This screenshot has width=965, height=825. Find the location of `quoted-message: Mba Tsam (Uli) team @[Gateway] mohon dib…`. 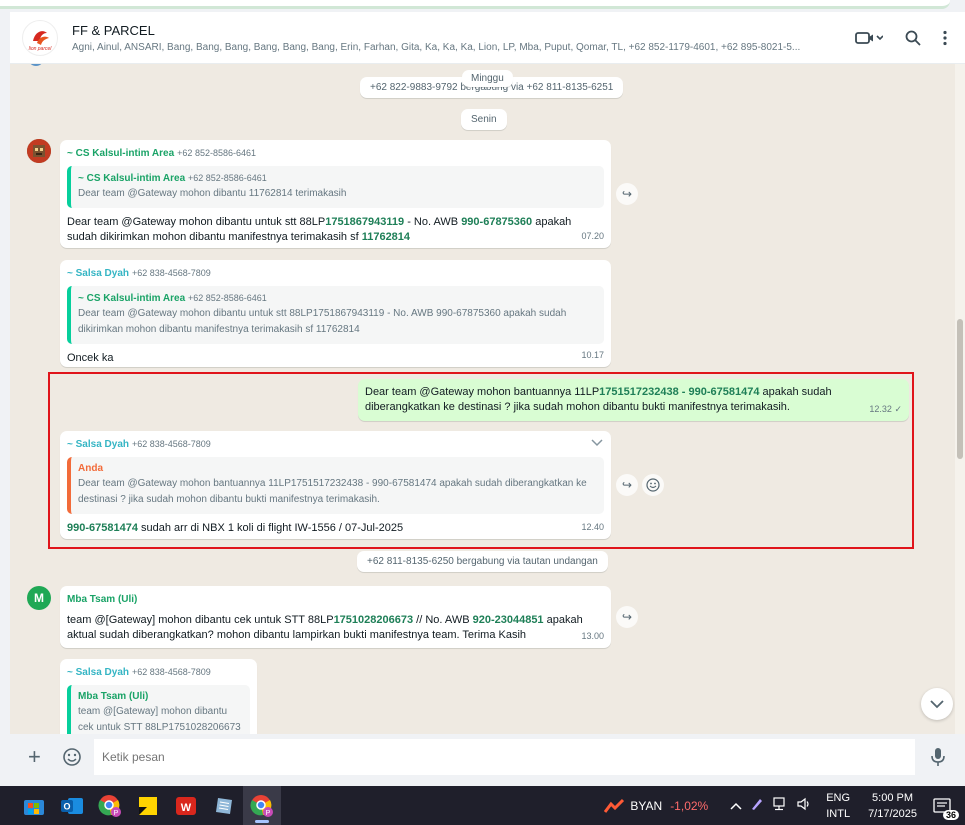

quoted-message: Mba Tsam (Uli) team @[Gateway] mohon dib… is located at coordinates (158, 709).